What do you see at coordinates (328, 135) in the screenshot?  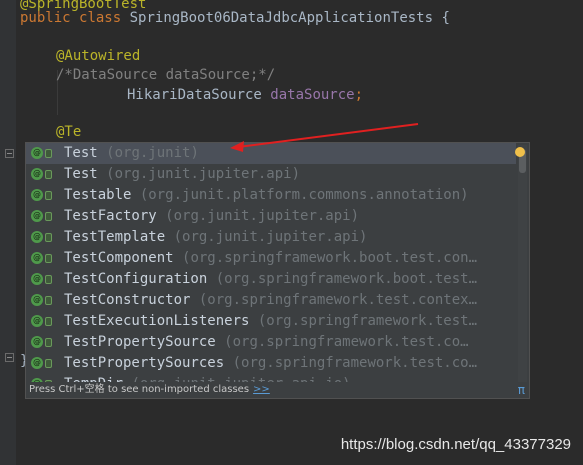 I see `arrow-line` at bounding box center [328, 135].